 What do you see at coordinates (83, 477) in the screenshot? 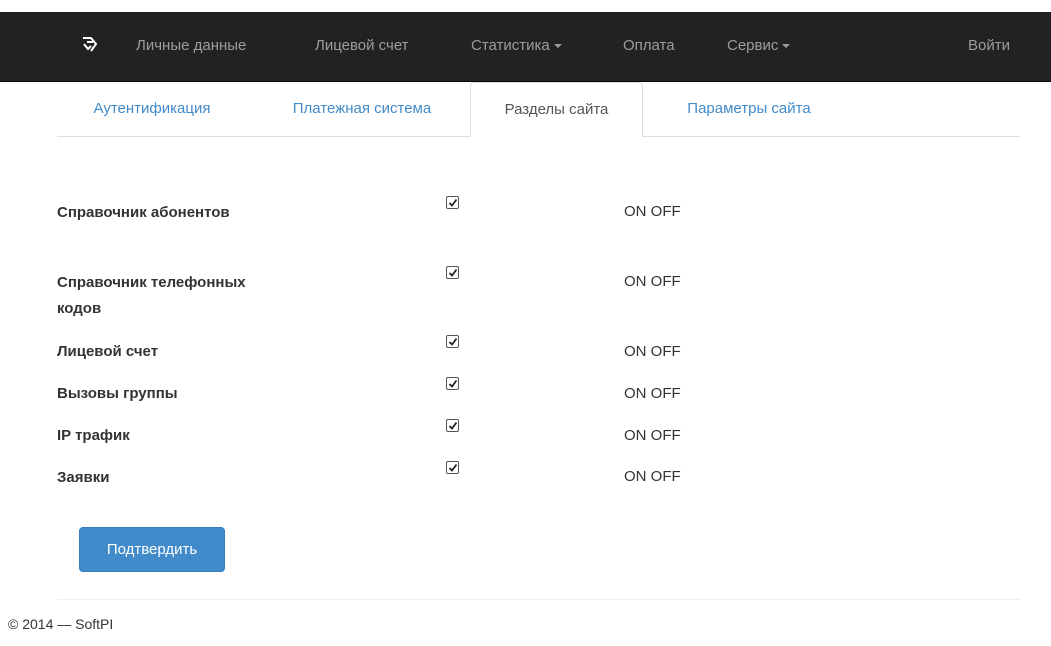
I see `section-label: Заявки` at bounding box center [83, 477].